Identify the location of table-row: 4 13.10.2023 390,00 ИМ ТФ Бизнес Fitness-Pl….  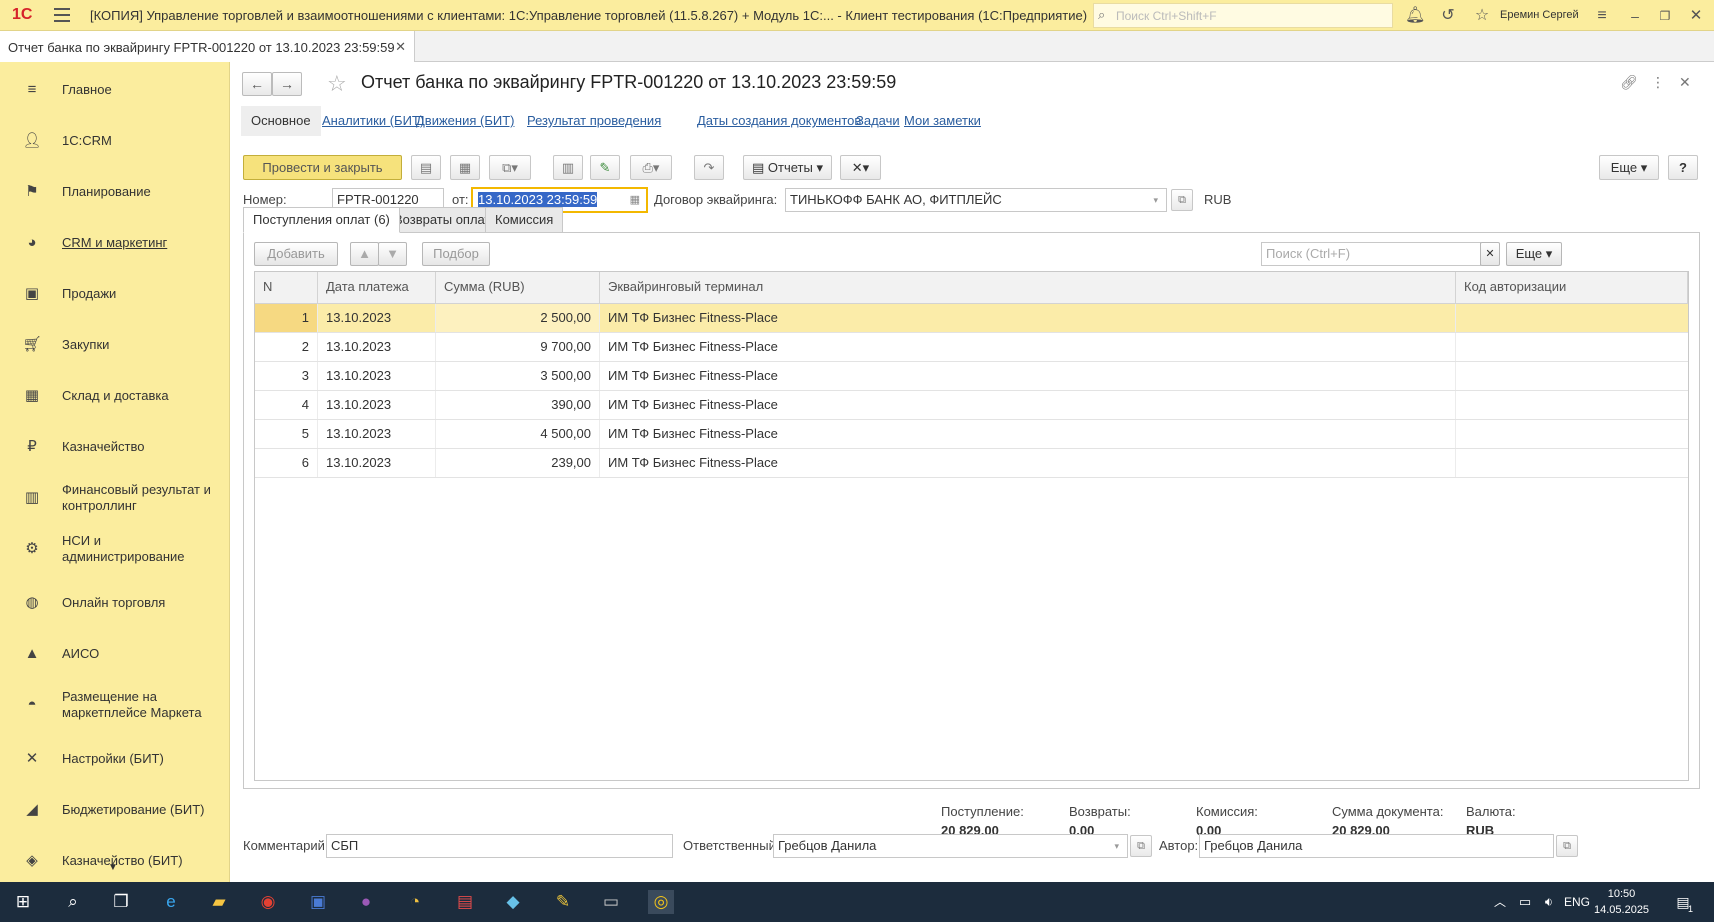
(971, 405).